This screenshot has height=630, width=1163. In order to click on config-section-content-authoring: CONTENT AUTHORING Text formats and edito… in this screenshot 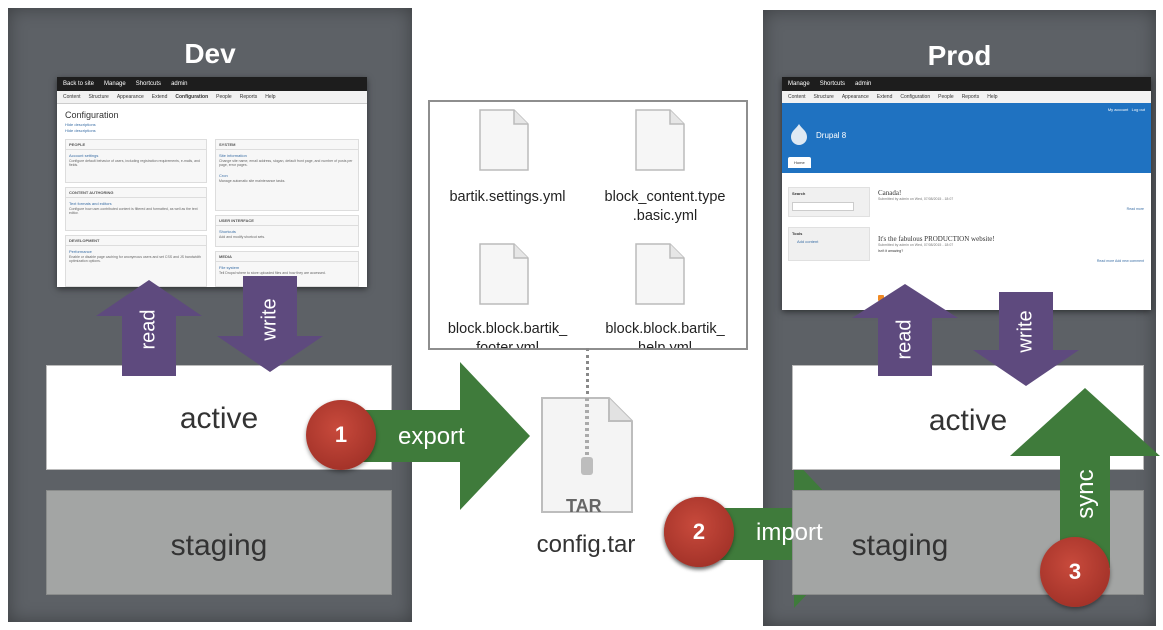, I will do `click(136, 209)`.